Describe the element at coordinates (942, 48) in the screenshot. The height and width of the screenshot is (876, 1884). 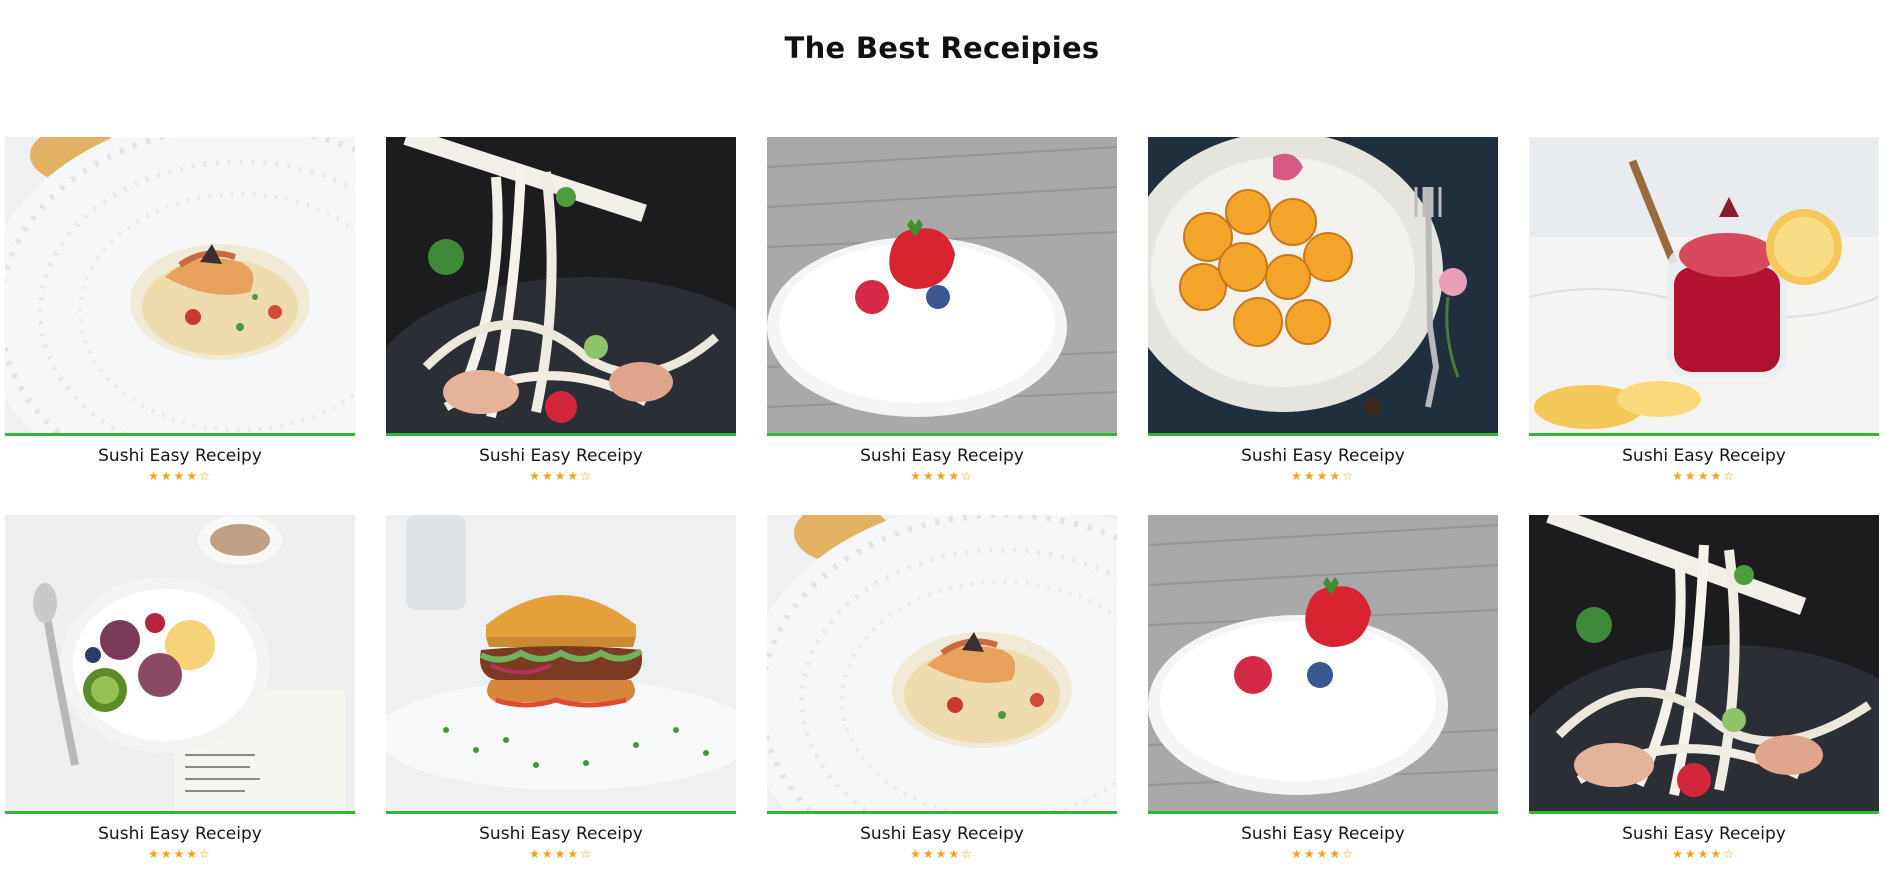
I see `page-title: The Best Receipies` at that location.